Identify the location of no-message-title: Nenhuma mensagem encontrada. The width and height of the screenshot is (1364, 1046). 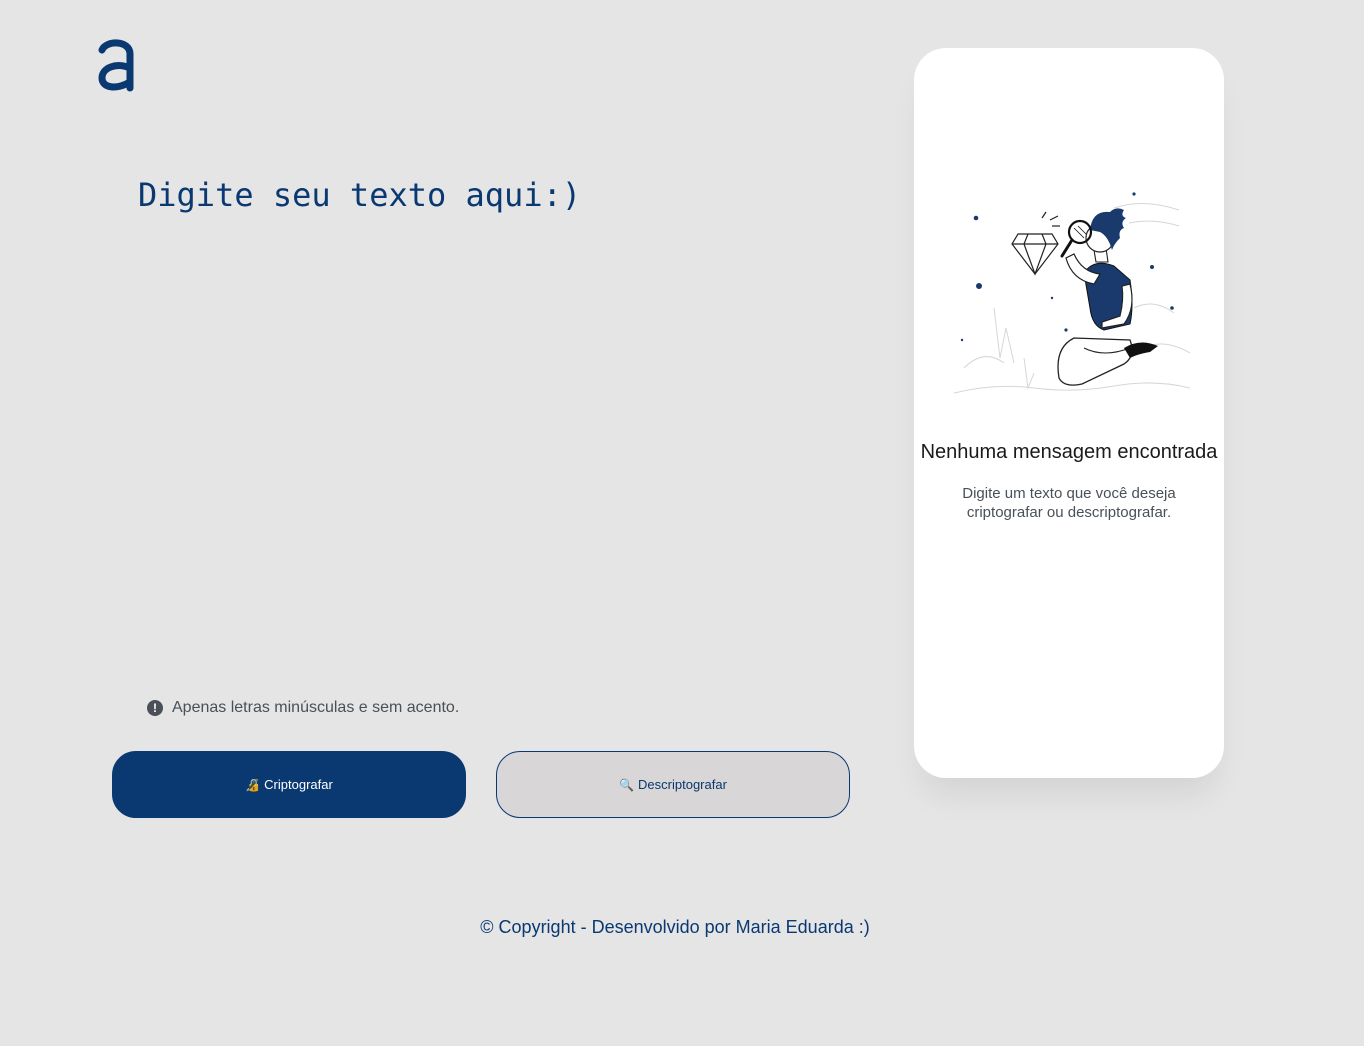
(1069, 452).